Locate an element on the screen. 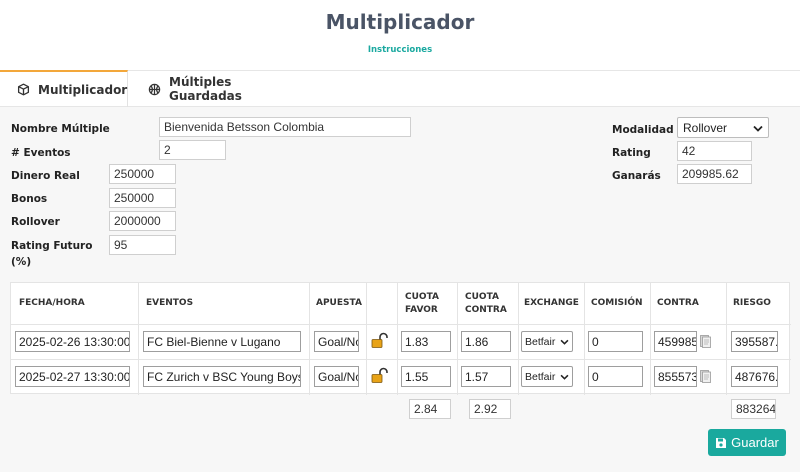  tab-multiples-guardadas: Múltiples Guardadas is located at coordinates (213, 89).